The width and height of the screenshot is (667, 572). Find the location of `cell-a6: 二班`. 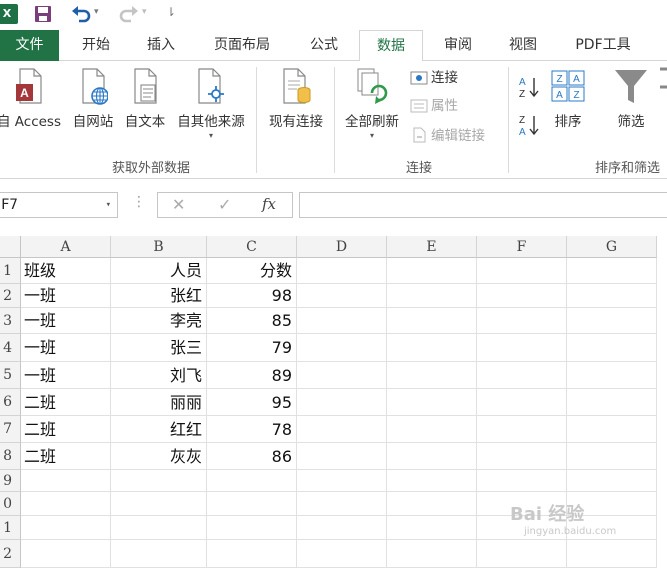

cell-a6: 二班 is located at coordinates (66, 402).